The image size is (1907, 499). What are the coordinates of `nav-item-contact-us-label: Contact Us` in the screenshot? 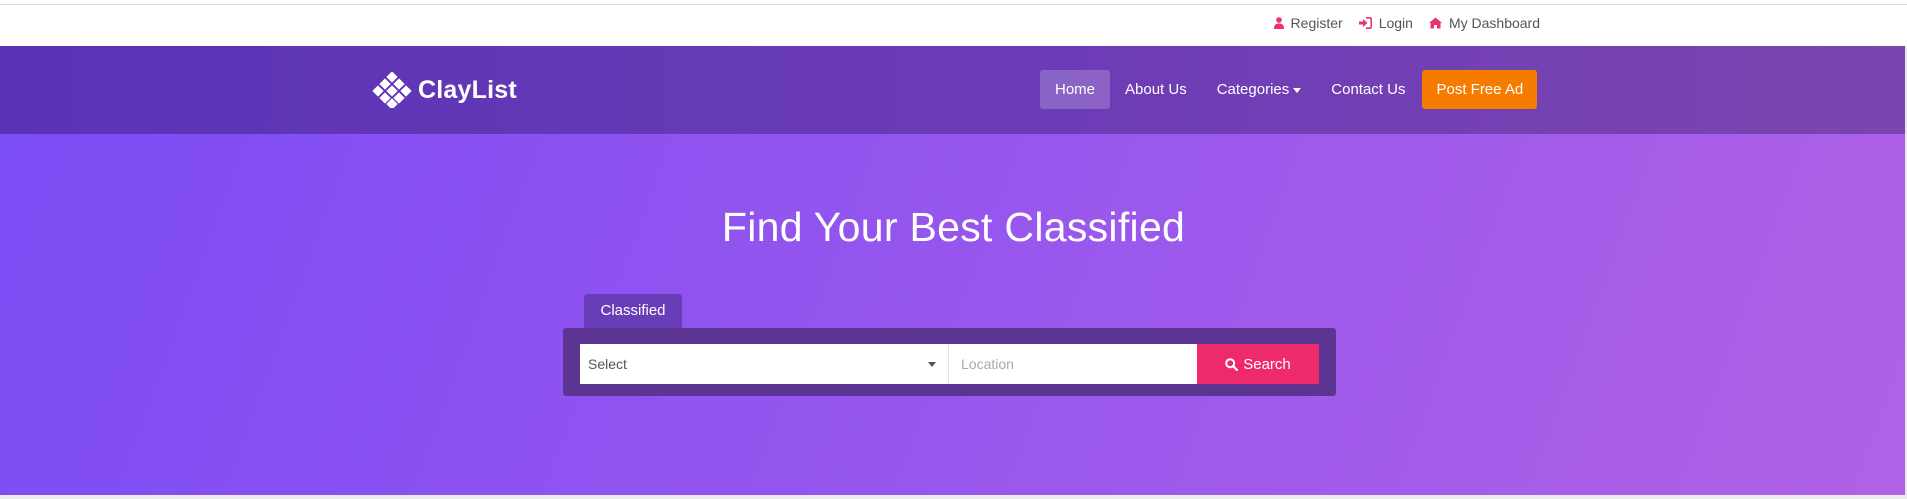 It's located at (1368, 89).